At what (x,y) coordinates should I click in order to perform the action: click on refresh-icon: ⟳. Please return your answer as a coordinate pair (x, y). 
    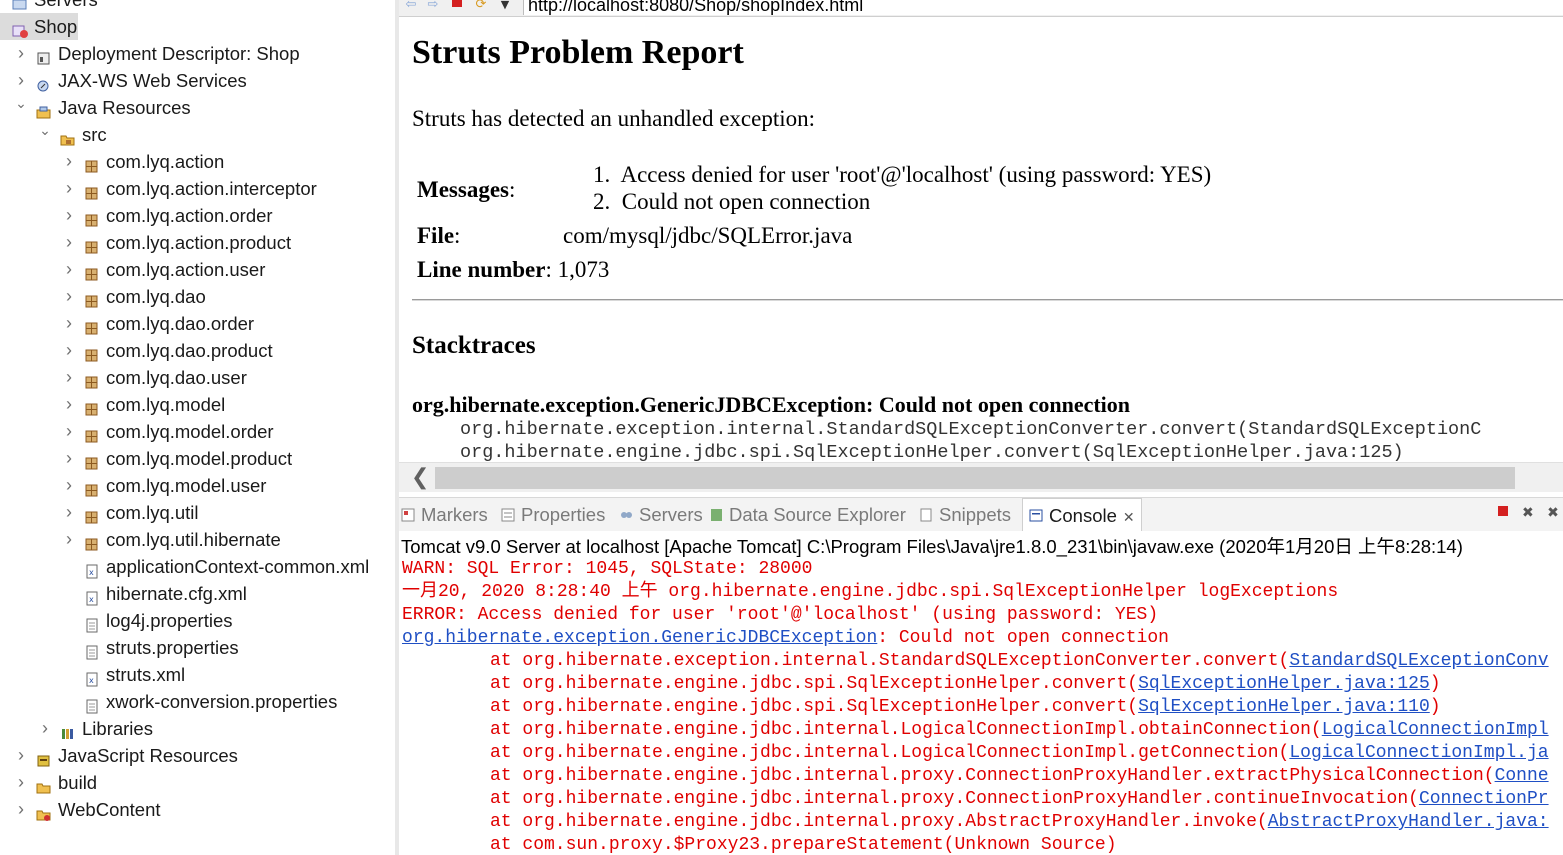
    Looking at the image, I should click on (481, 6).